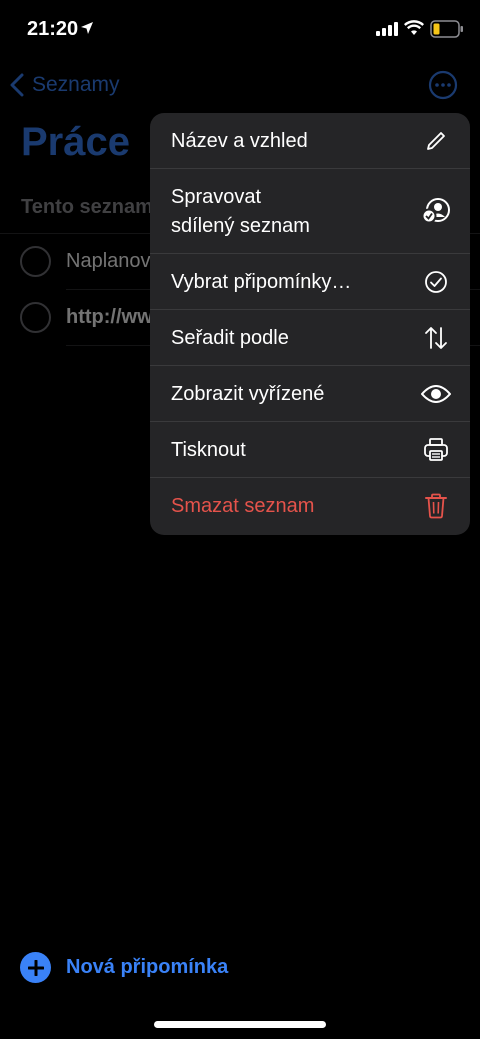  I want to click on checkmark-circle-icon, so click(436, 282).